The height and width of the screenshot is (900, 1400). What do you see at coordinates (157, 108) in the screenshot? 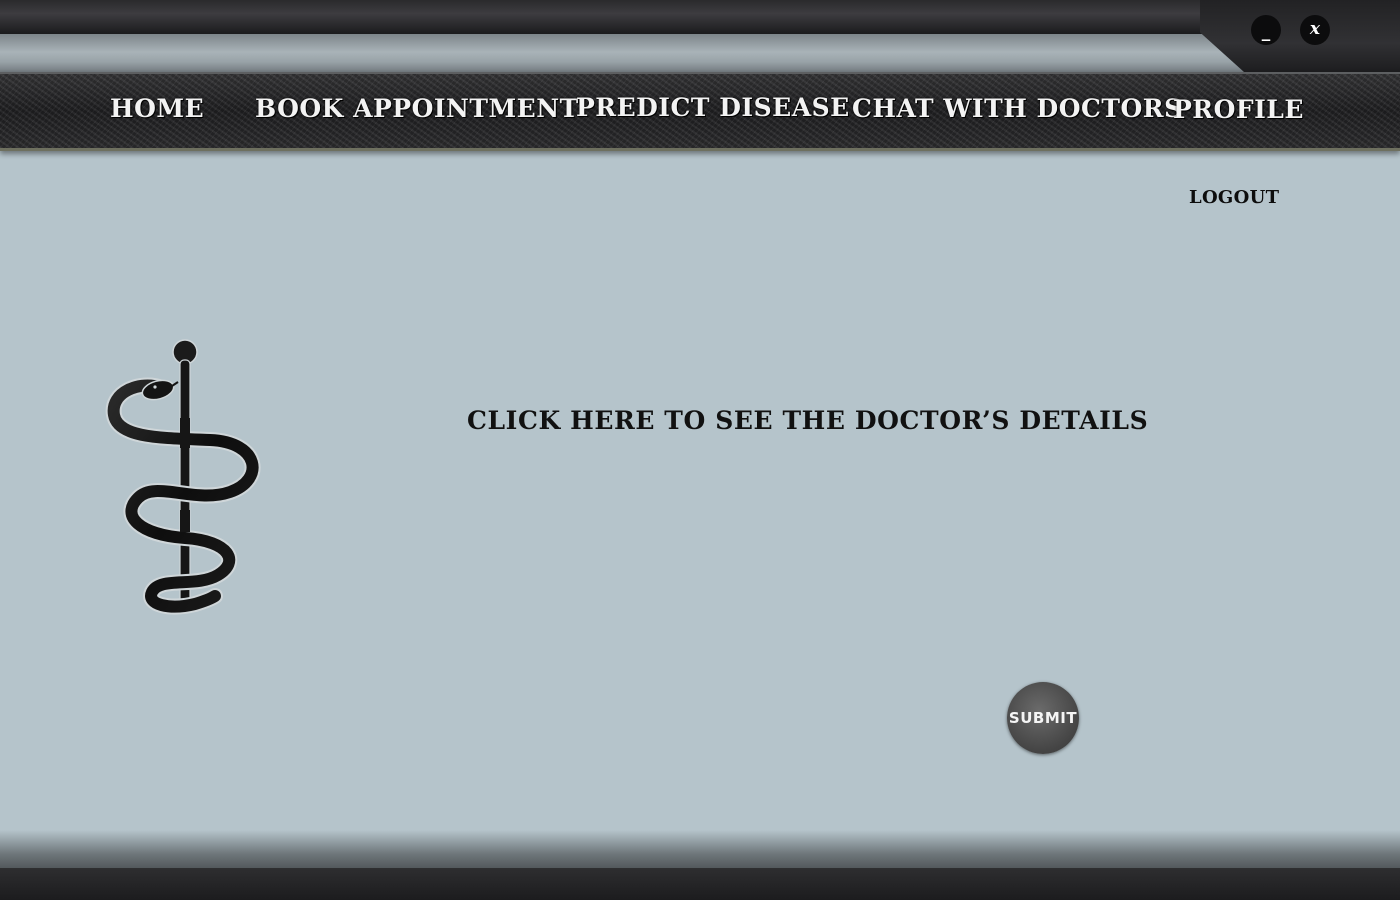
I see `nav-item-home: Home` at bounding box center [157, 108].